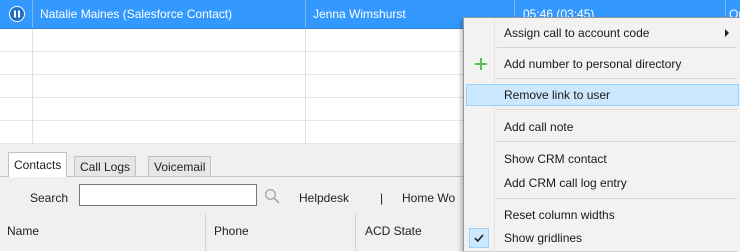 The width and height of the screenshot is (740, 252). Describe the element at coordinates (602, 238) in the screenshot. I see `menu-item-show-gridlines: Show gridlines` at that location.